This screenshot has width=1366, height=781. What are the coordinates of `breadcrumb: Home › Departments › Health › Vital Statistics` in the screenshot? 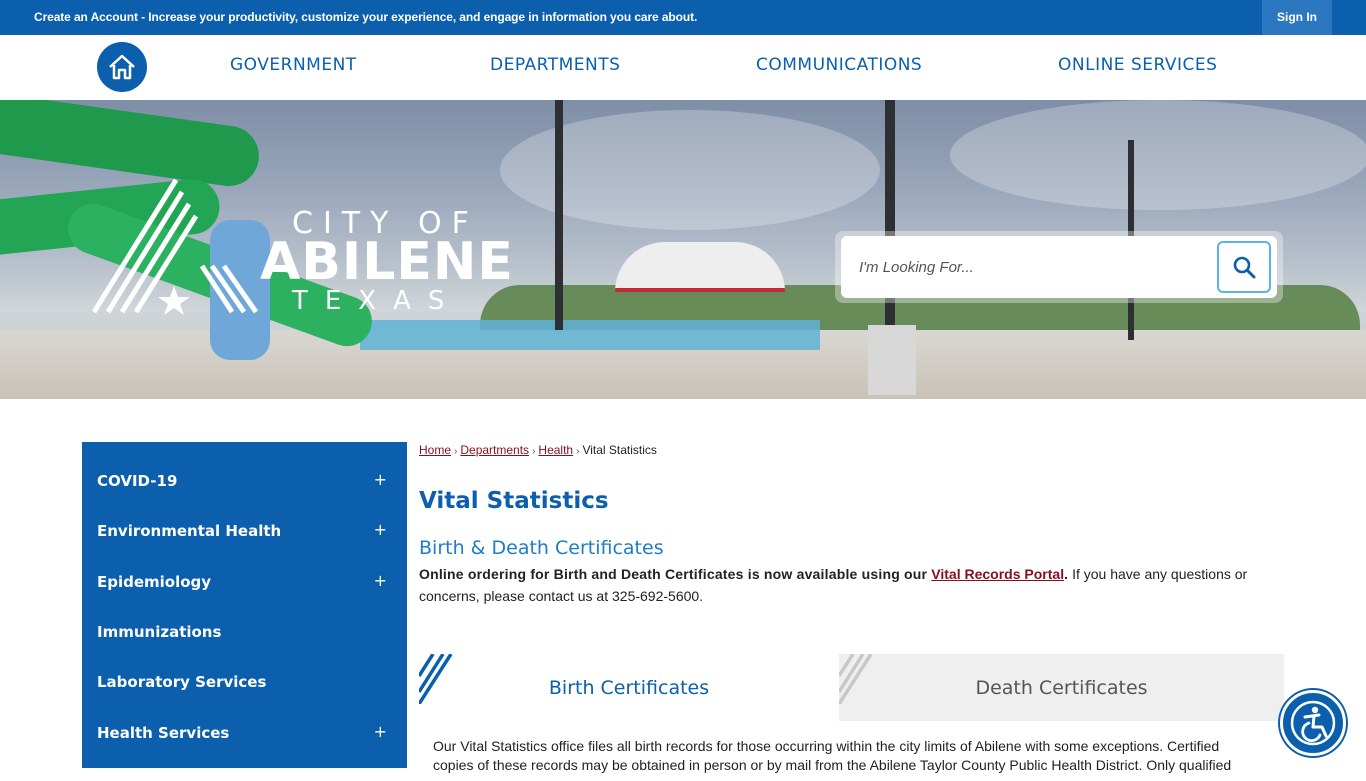 It's located at (538, 450).